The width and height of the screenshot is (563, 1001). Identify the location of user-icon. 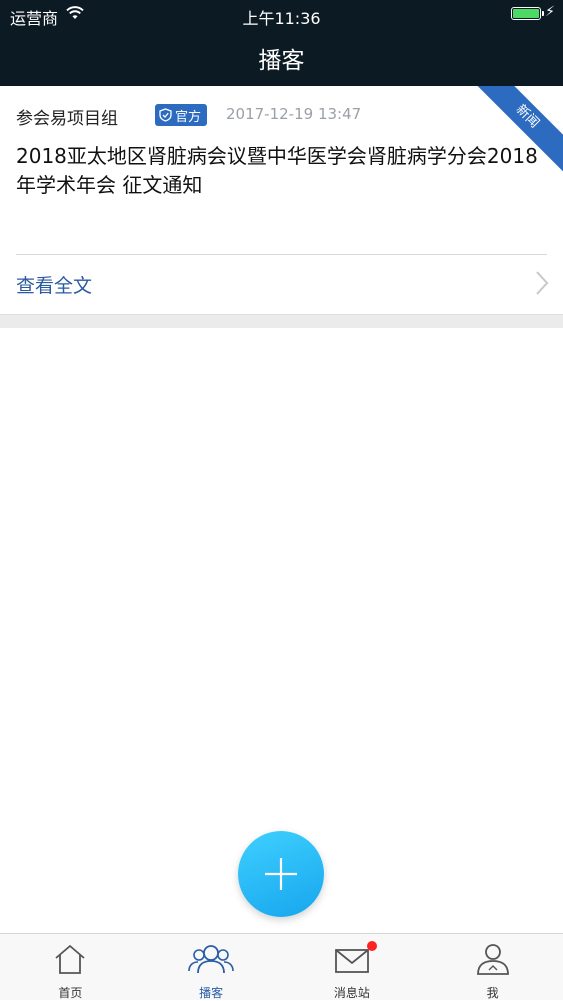
(493, 961).